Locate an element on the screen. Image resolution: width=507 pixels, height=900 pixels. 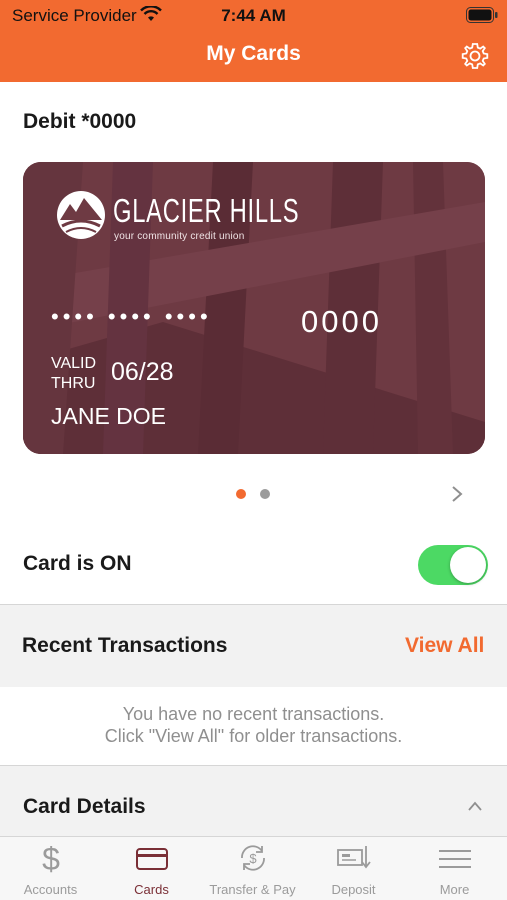
toggle-knob is located at coordinates (468, 565).